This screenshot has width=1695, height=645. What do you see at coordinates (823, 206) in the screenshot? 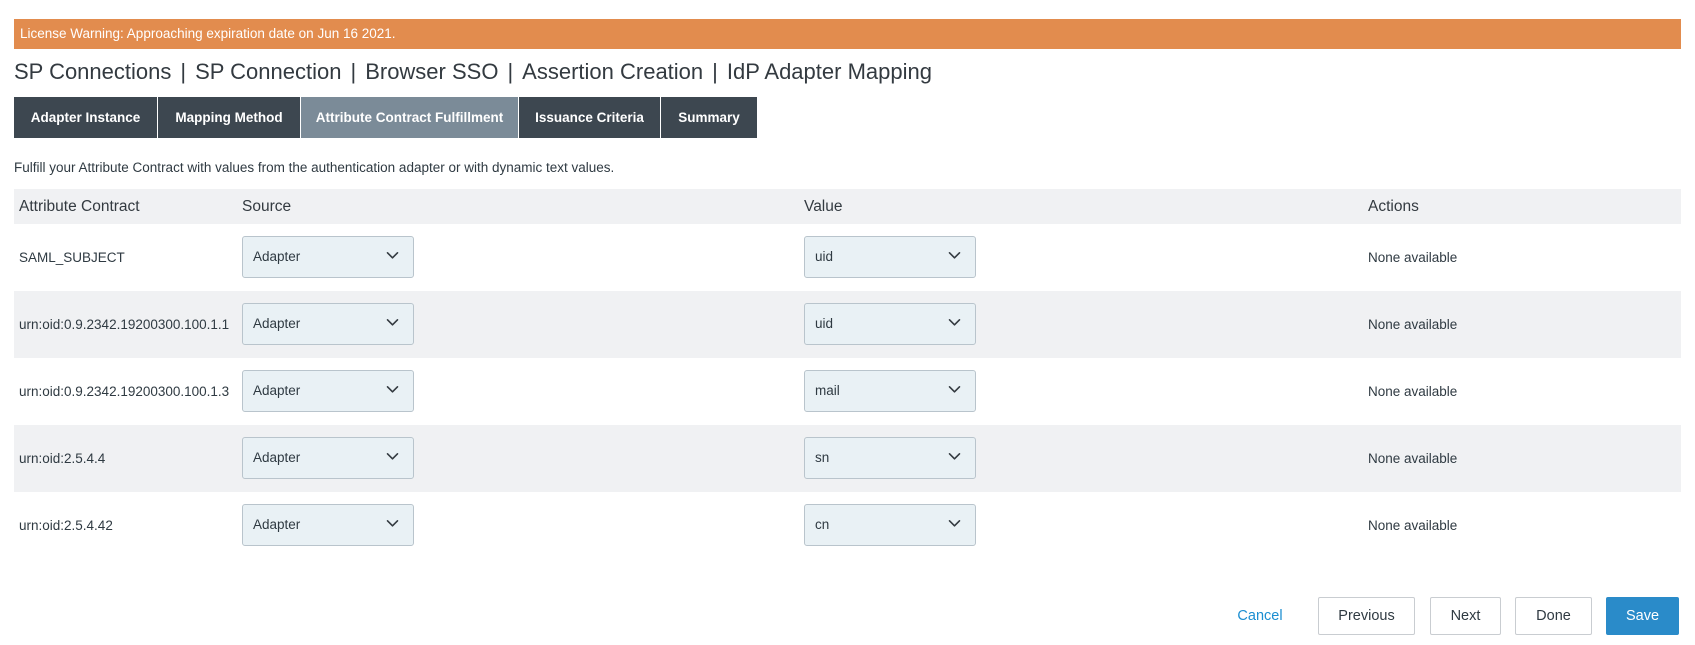
I see `header-value: Value` at bounding box center [823, 206].